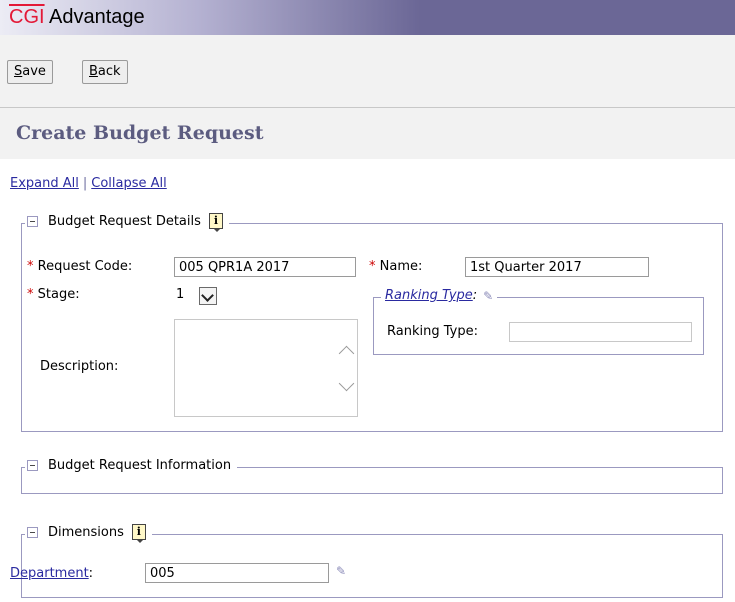 The width and height of the screenshot is (735, 602). Describe the element at coordinates (557, 267) in the screenshot. I see `name-input` at that location.